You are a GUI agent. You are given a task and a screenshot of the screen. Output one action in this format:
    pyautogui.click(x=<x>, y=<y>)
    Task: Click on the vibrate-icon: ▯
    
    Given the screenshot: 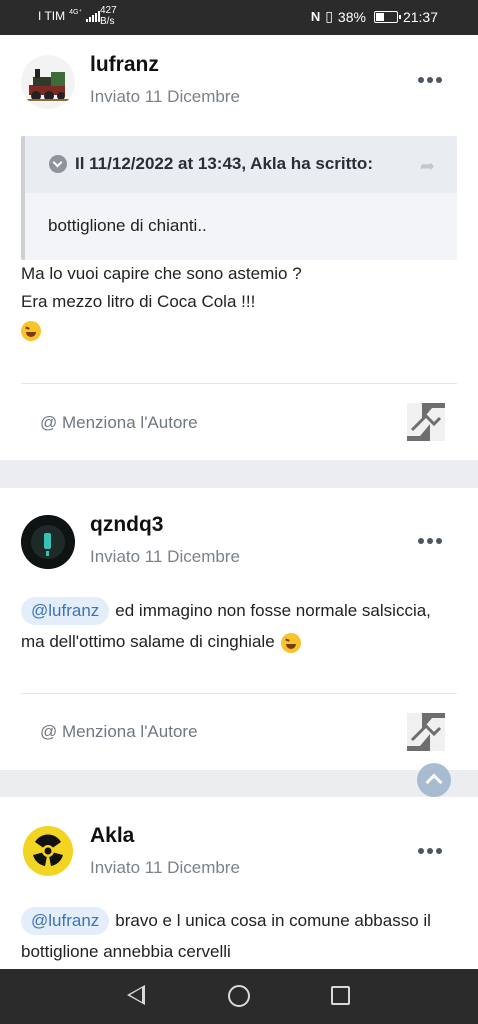 What is the action you would take?
    pyautogui.click(x=329, y=16)
    